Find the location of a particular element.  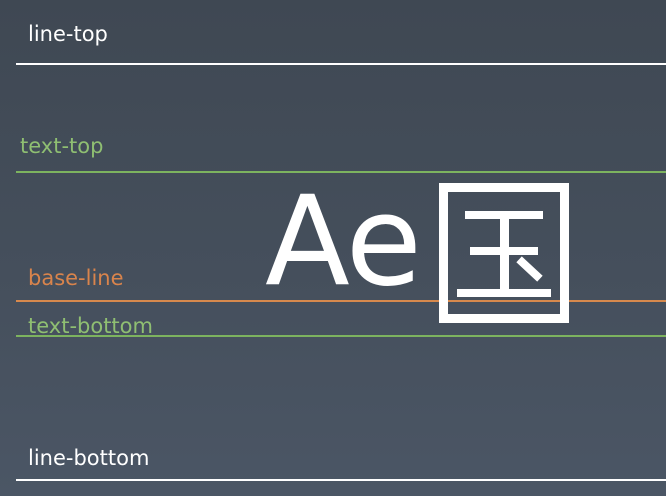

text-bottom-line is located at coordinates (341, 336).